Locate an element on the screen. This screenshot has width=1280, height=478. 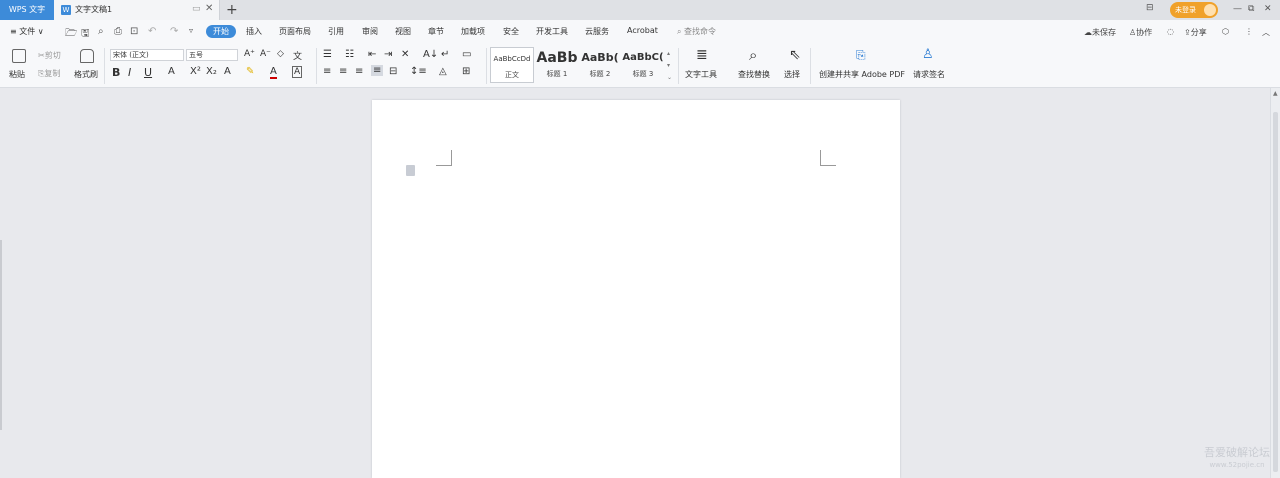
format-icon: ⌕ is located at coordinates (101, 31).